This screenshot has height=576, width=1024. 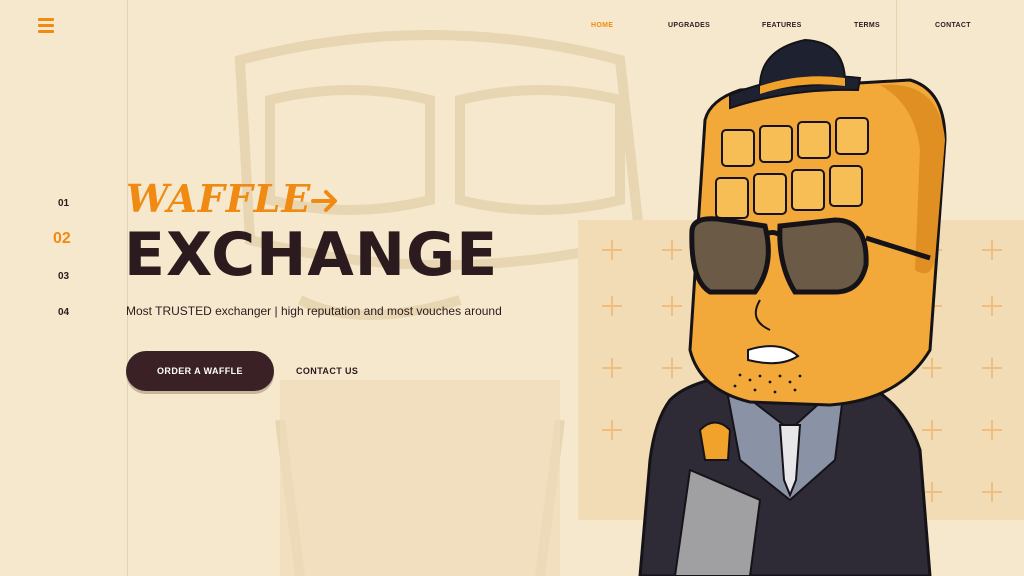 What do you see at coordinates (63, 312) in the screenshot?
I see `step-04: 04` at bounding box center [63, 312].